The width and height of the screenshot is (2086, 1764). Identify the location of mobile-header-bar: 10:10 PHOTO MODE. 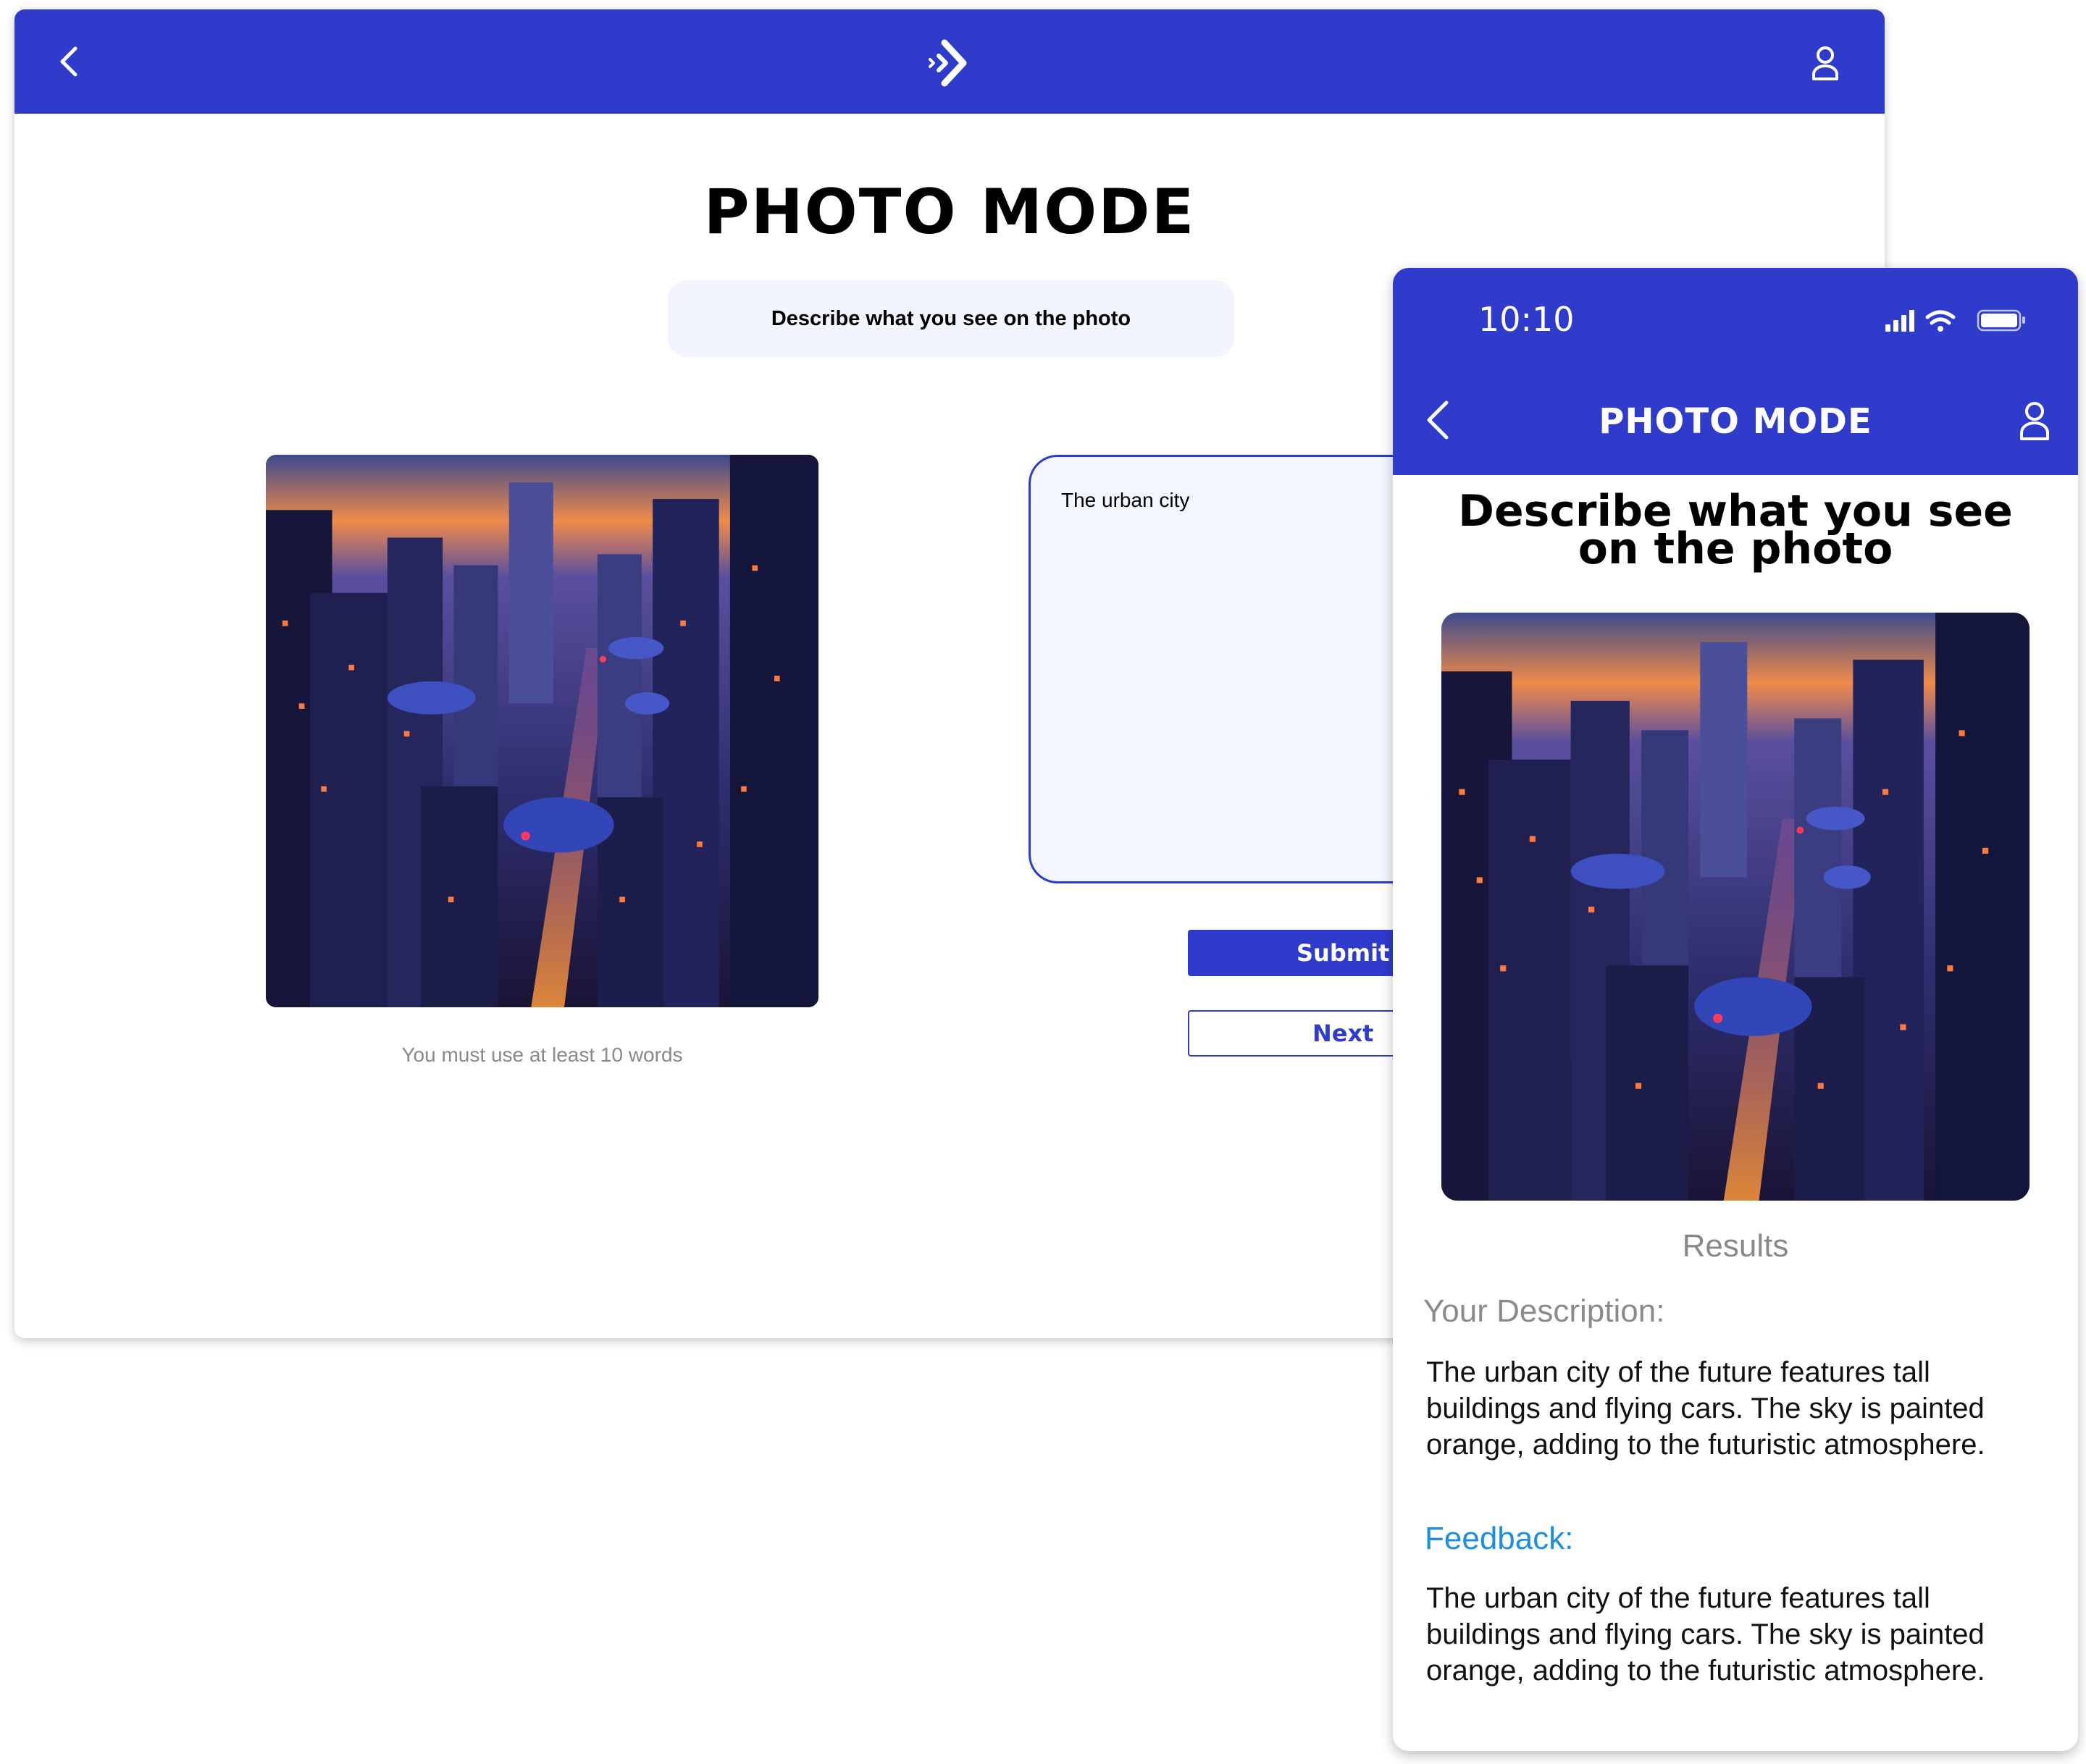
(1735, 371).